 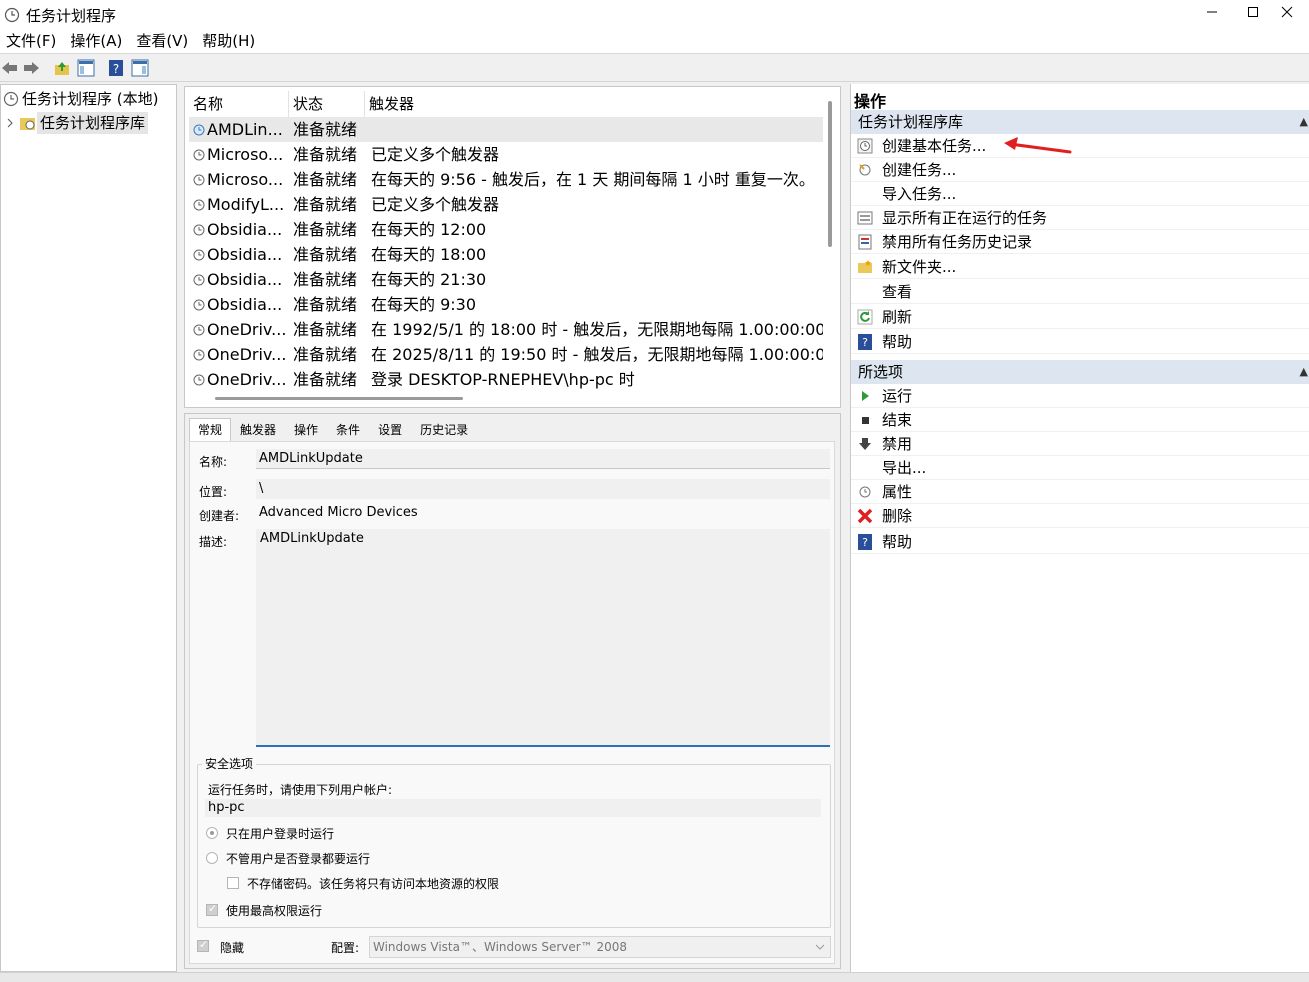 I want to click on table-row: Obsidia... 准备就绪 在每天的 12:00, so click(x=506, y=229).